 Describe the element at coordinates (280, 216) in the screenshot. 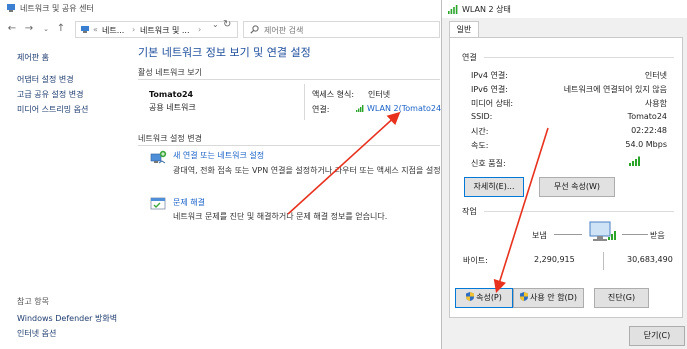

I see `troubleshoot-description: 네트워크 문제를 진단 및 해결하거나 문제 해결 정보를 얻습니다.` at that location.